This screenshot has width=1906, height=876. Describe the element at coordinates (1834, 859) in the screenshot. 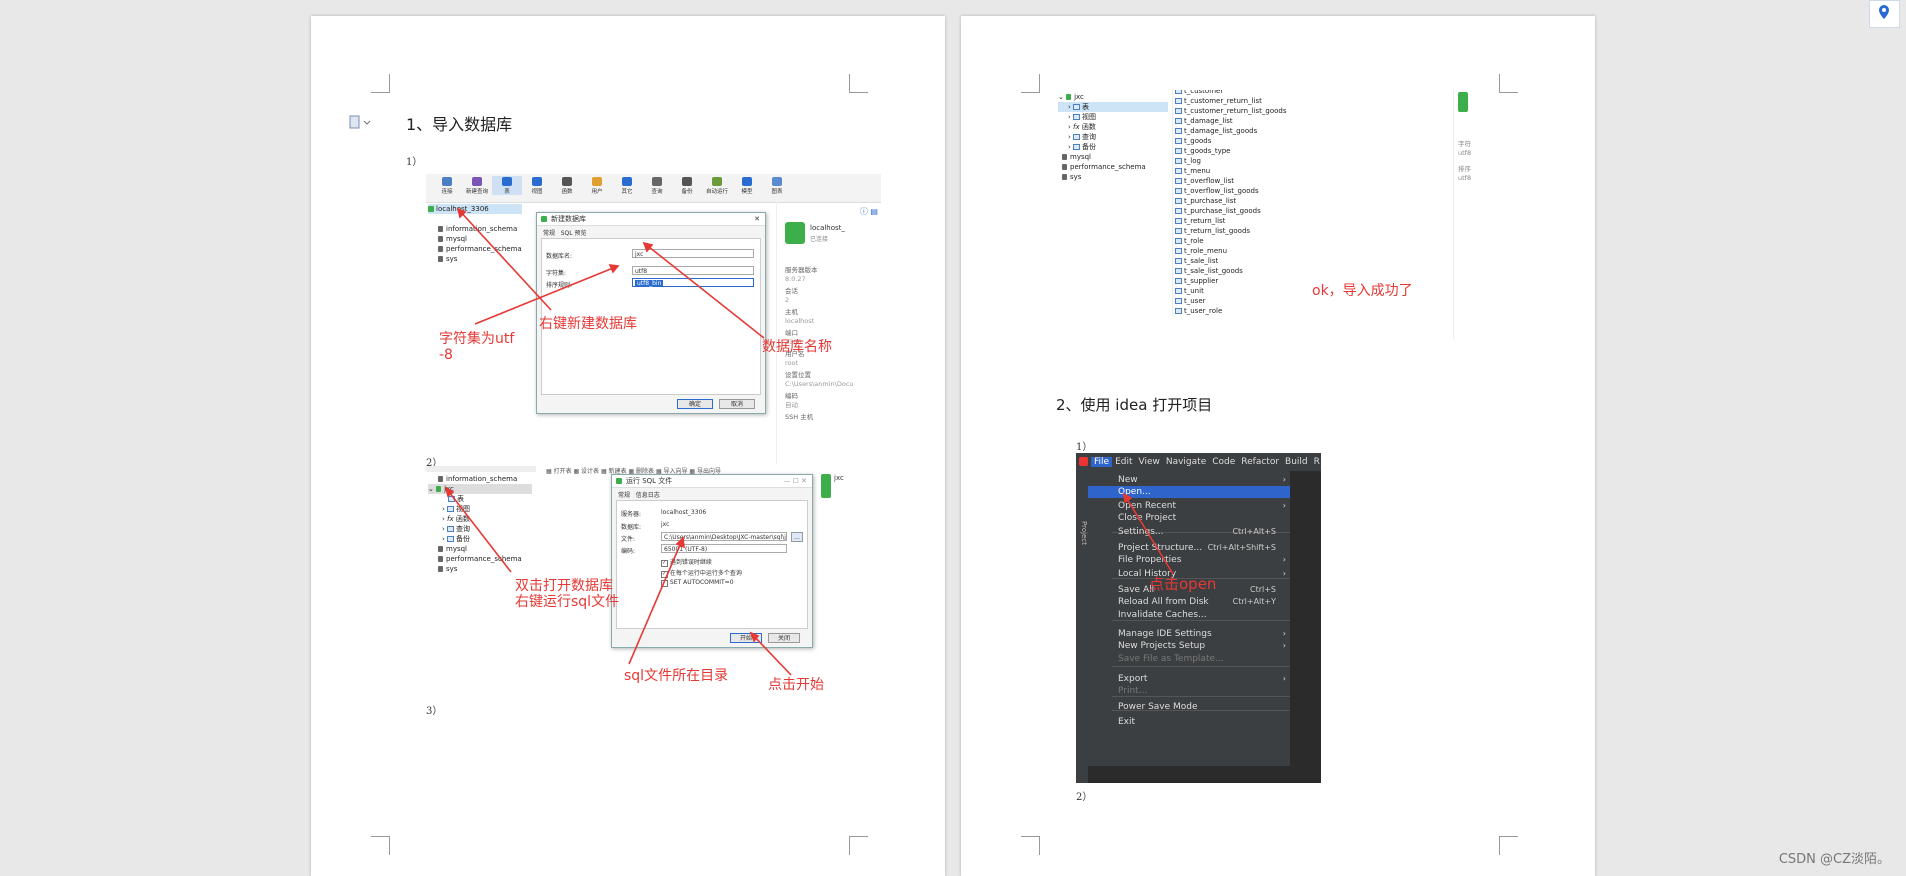

I see `watermark: CSDN @CZ淡陌。` at that location.